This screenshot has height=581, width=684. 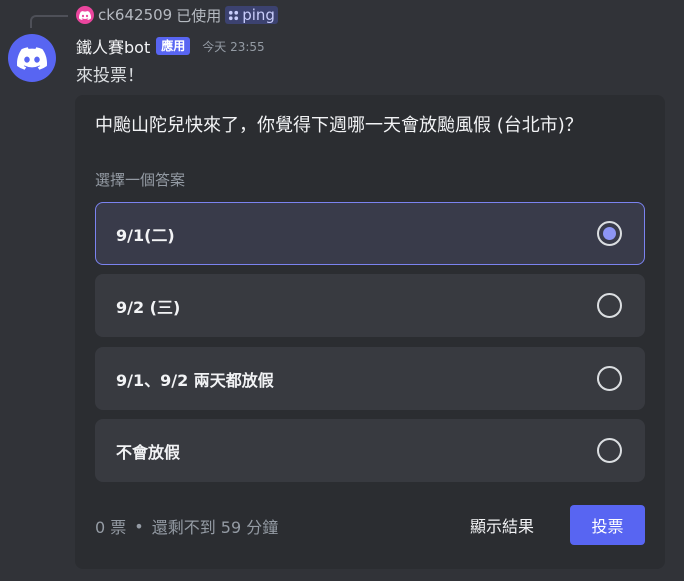 What do you see at coordinates (140, 180) in the screenshot?
I see `poll-hint: 選擇一個答案` at bounding box center [140, 180].